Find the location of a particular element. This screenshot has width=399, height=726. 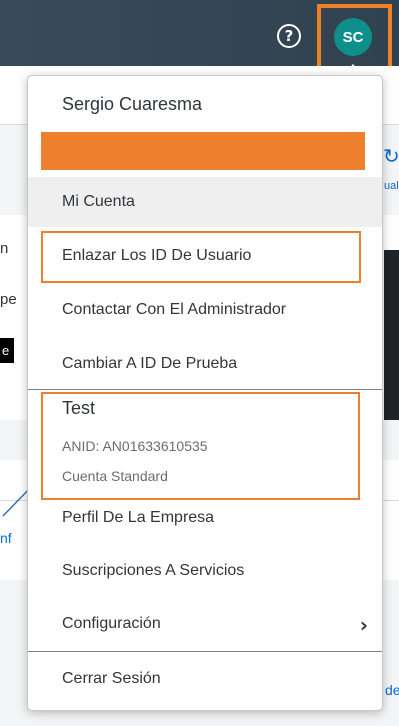

menu-item-suscripciones: Suscripciones A Servicios is located at coordinates (205, 571).